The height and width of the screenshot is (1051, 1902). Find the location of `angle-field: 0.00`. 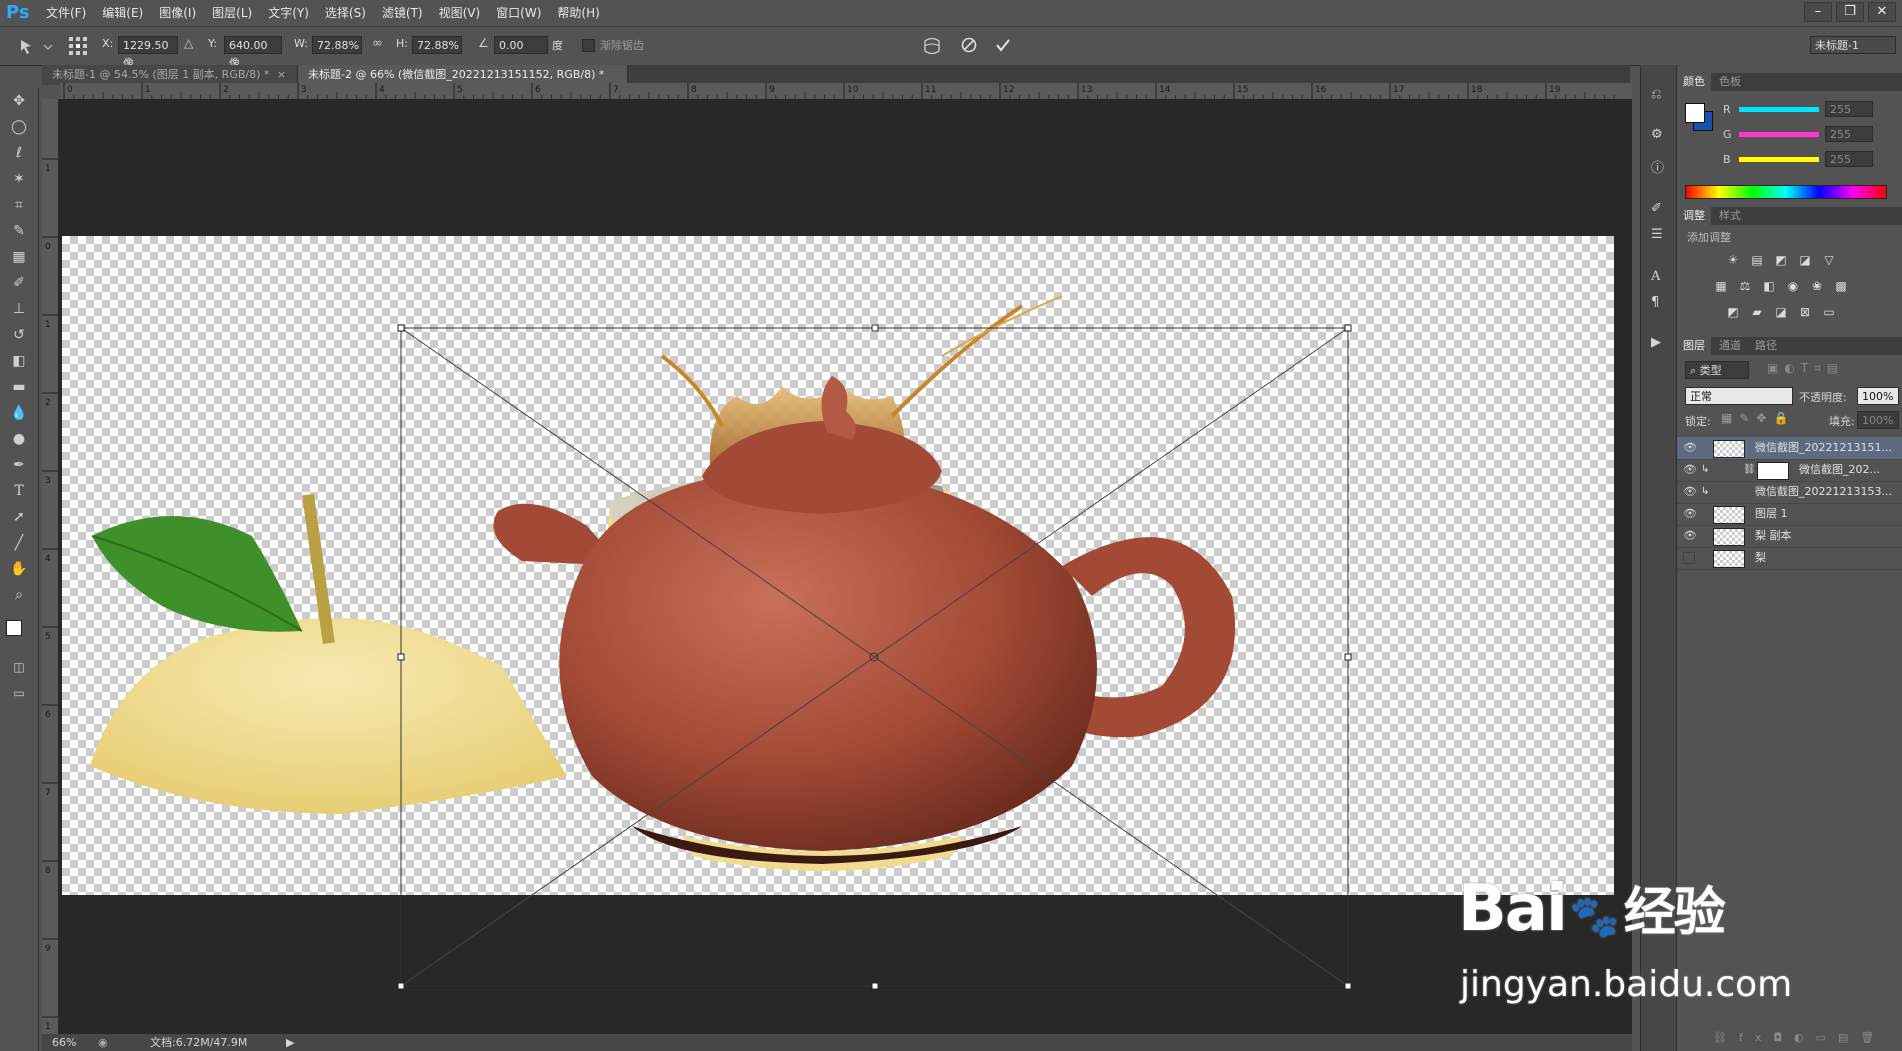

angle-field: 0.00 is located at coordinates (521, 45).